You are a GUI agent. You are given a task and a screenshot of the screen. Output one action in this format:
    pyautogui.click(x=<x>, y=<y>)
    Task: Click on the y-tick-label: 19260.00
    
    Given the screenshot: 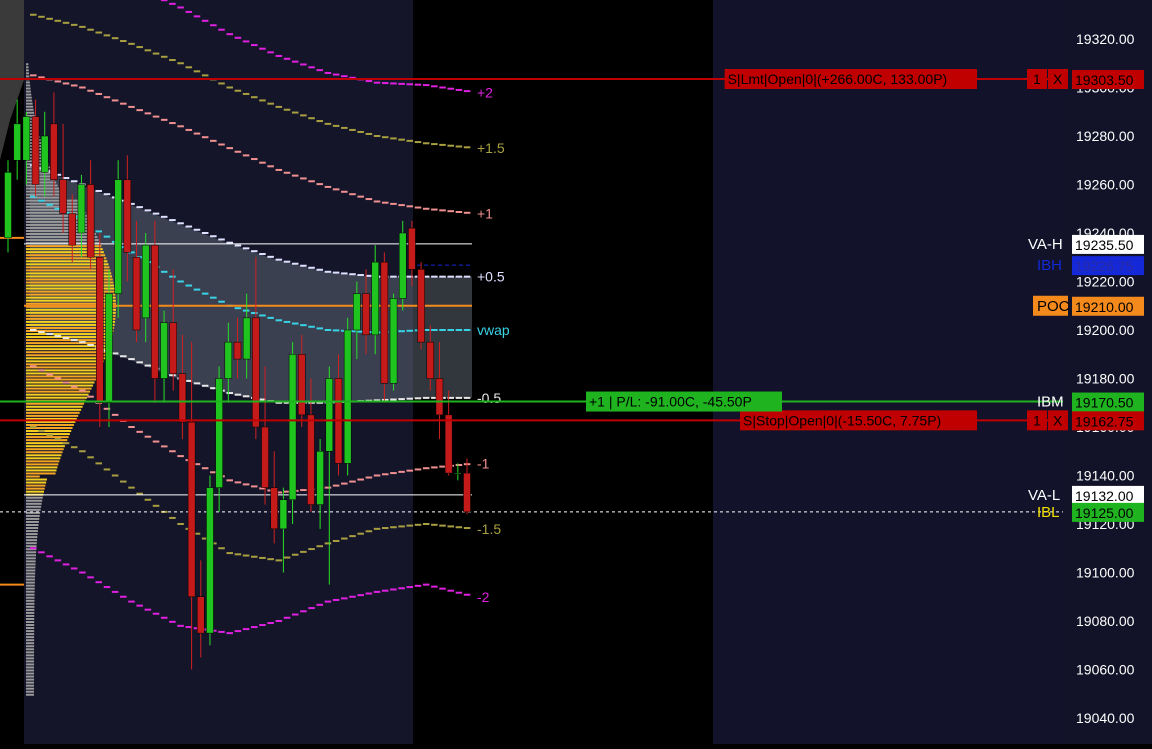 What is the action you would take?
    pyautogui.click(x=1105, y=185)
    